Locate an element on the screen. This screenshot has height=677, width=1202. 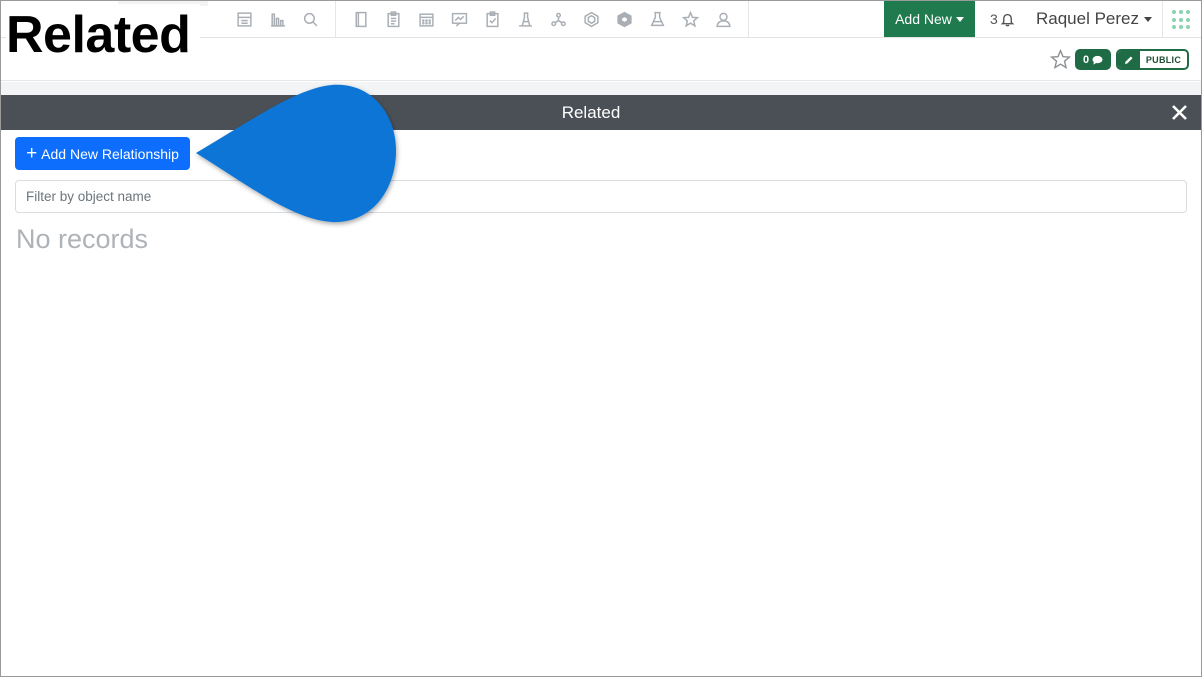
app-grid-icon is located at coordinates (1182, 20).